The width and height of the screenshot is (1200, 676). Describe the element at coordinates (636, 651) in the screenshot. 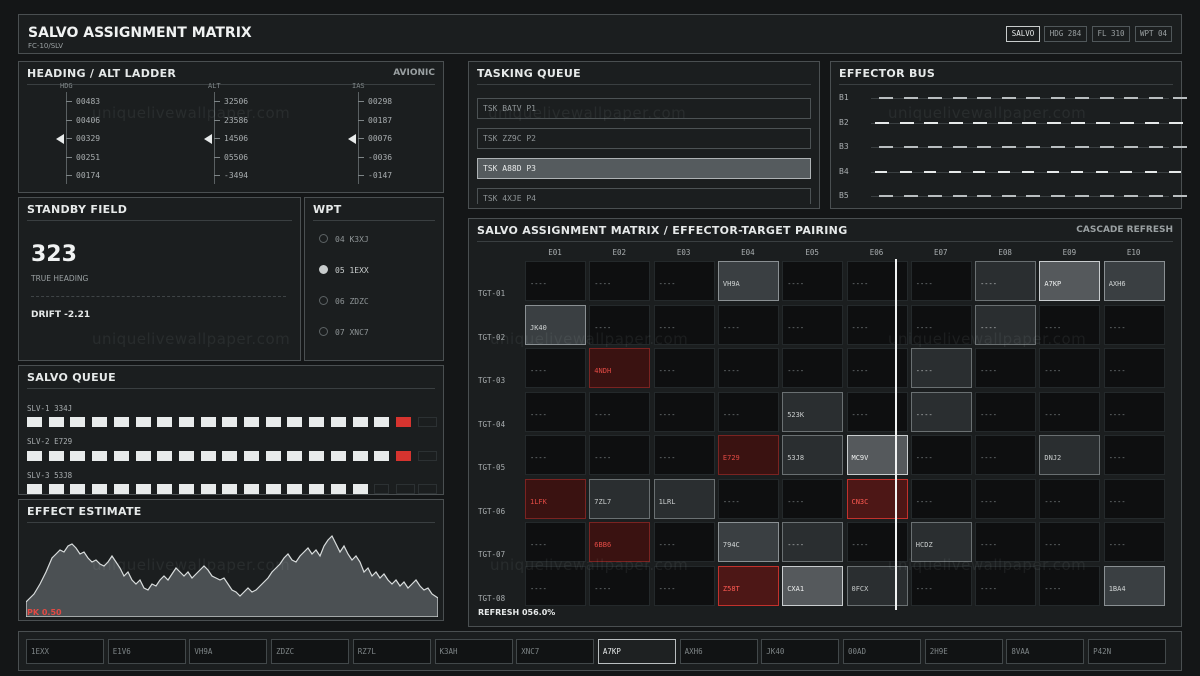

I see `footer-chip: A7KP` at that location.